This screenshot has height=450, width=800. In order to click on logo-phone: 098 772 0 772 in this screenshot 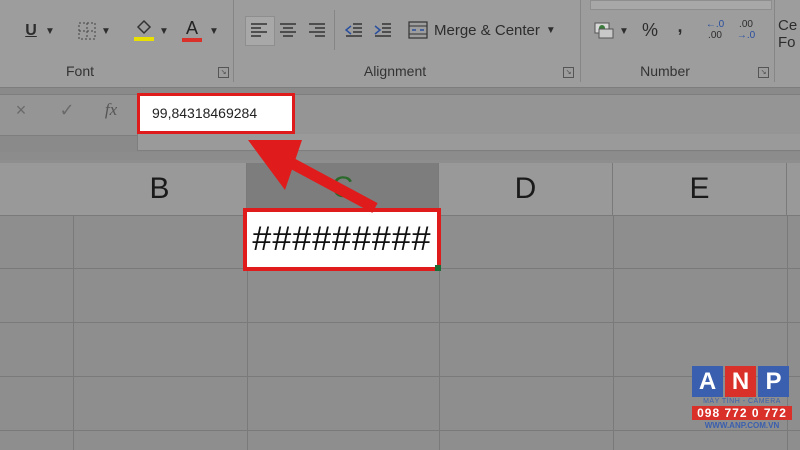, I will do `click(742, 413)`.